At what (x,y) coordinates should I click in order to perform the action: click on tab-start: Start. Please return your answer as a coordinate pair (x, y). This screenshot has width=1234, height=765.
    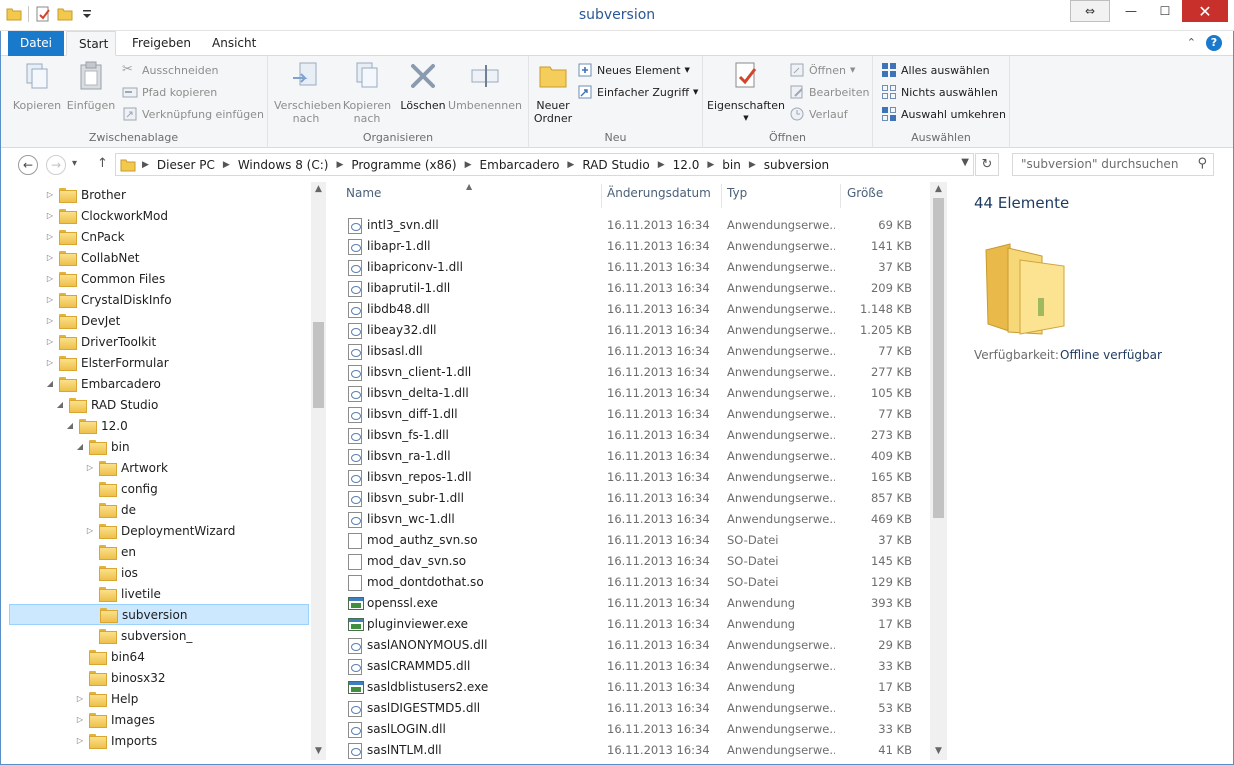
    Looking at the image, I should click on (91, 43).